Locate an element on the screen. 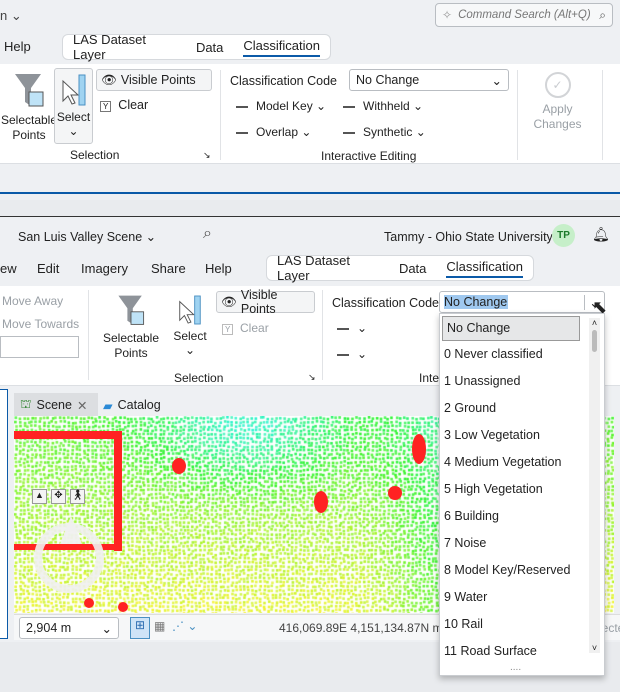 Image resolution: width=620 pixels, height=692 pixels. overlap-dropdown: Overlap ⌄ is located at coordinates (273, 132).